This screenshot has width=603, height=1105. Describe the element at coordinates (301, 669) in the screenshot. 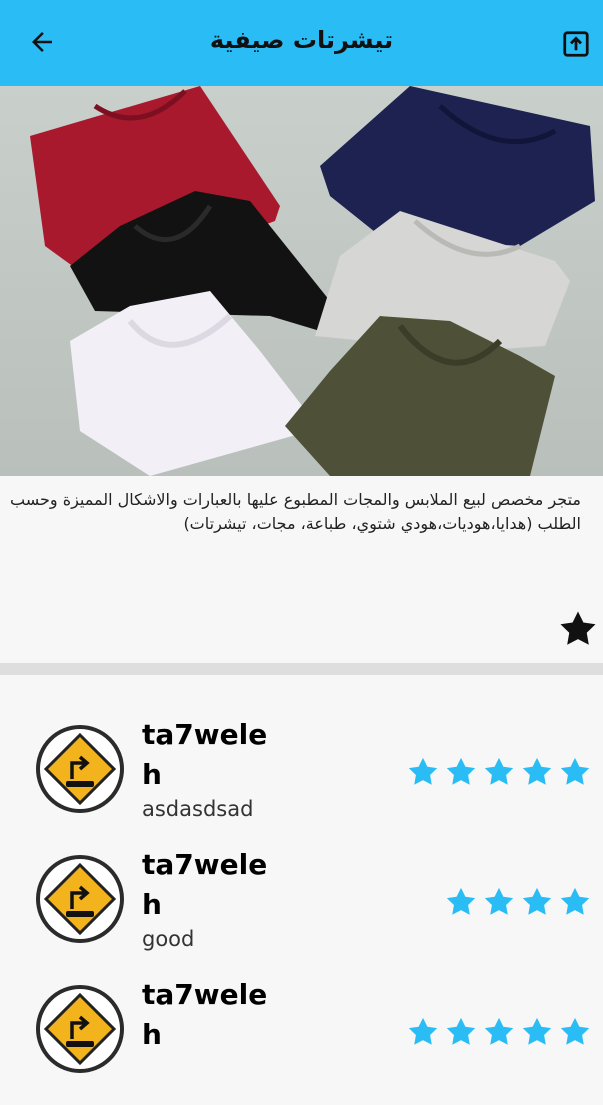

I see `section-divider` at that location.